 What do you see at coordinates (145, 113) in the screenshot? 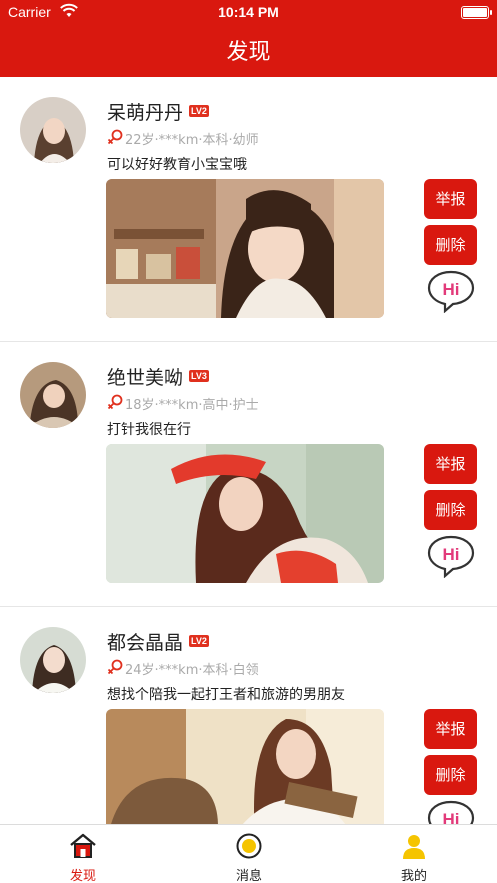
I see `user-name: 呆萌丹丹` at bounding box center [145, 113].